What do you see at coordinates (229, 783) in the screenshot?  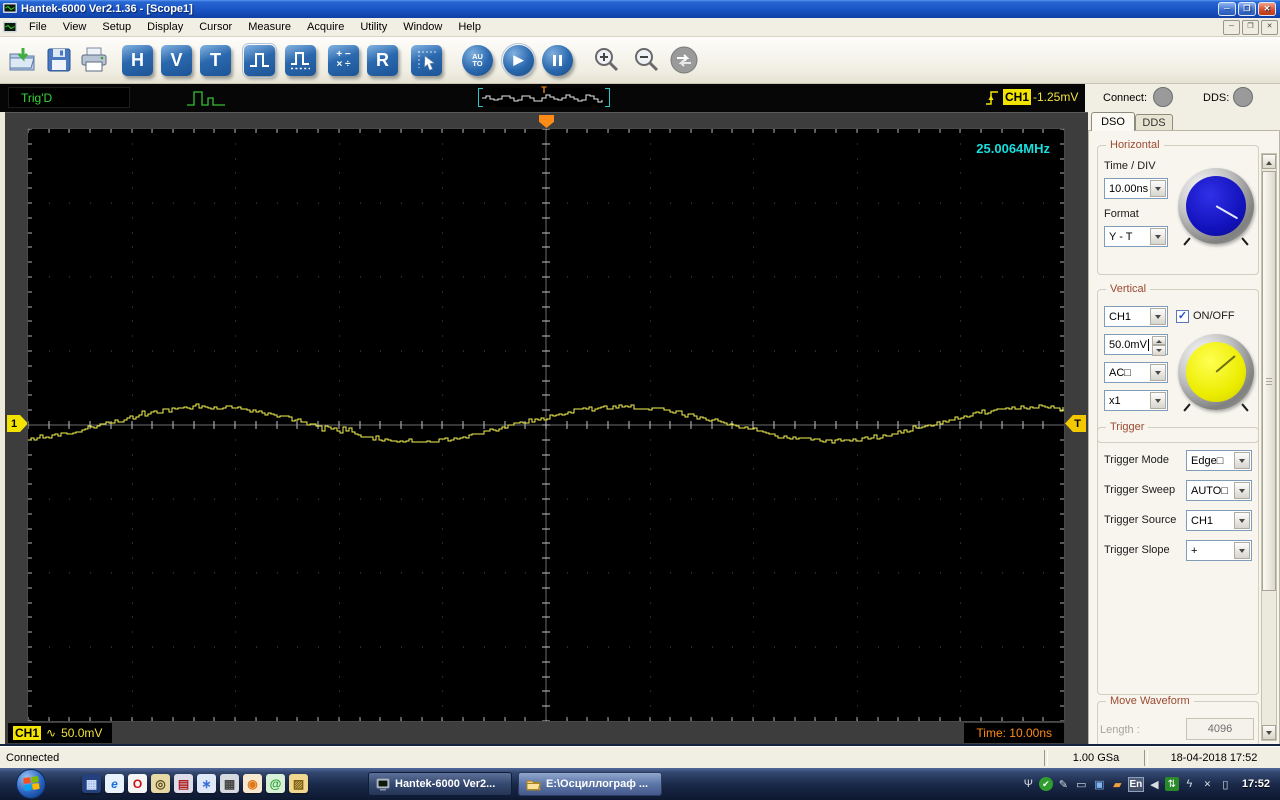 I see `calculator-app: ▦` at bounding box center [229, 783].